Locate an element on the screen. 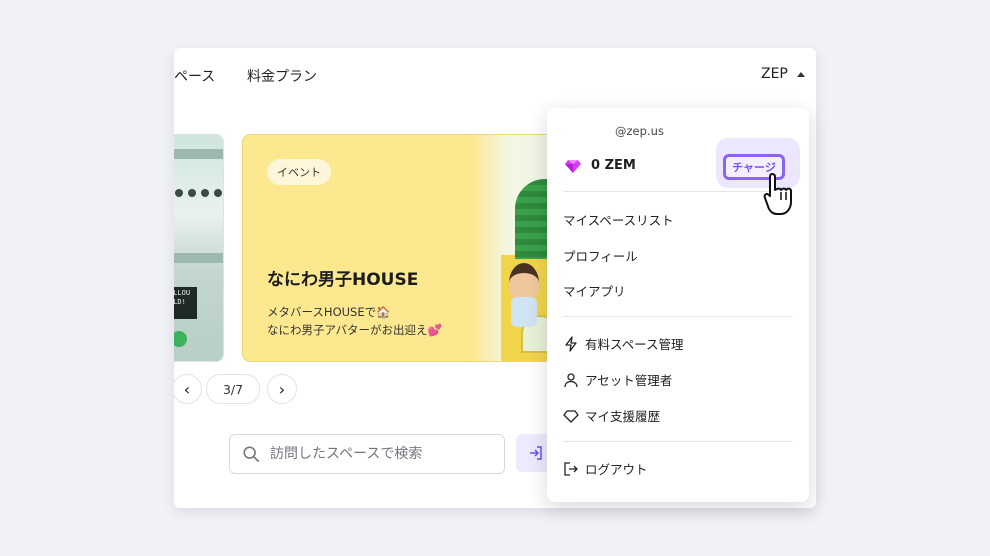  event-description: メタバースHOUSEで🏠 なにわ男子アバターがお出迎え💕 is located at coordinates (354, 321).